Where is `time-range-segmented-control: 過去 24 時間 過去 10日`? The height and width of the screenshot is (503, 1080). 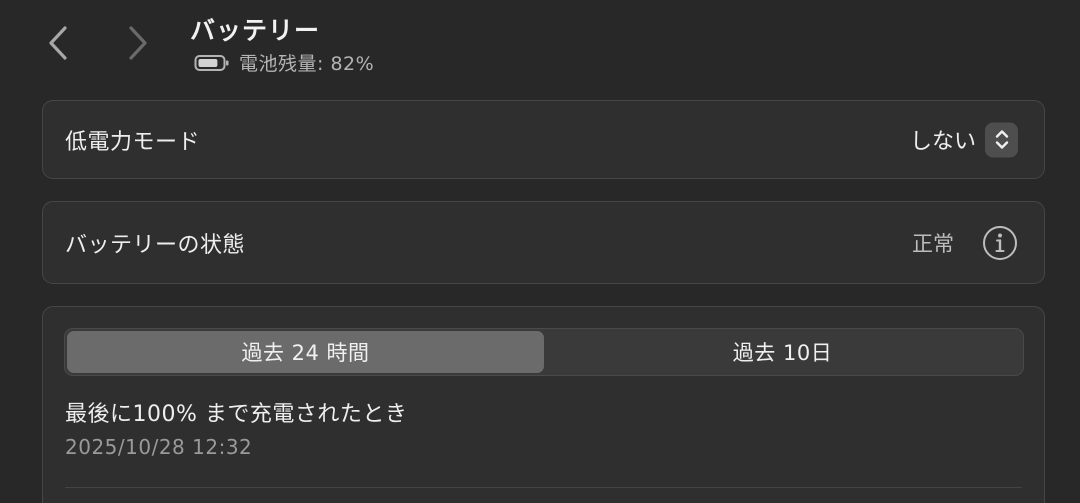 time-range-segmented-control: 過去 24 時間 過去 10日 is located at coordinates (544, 352).